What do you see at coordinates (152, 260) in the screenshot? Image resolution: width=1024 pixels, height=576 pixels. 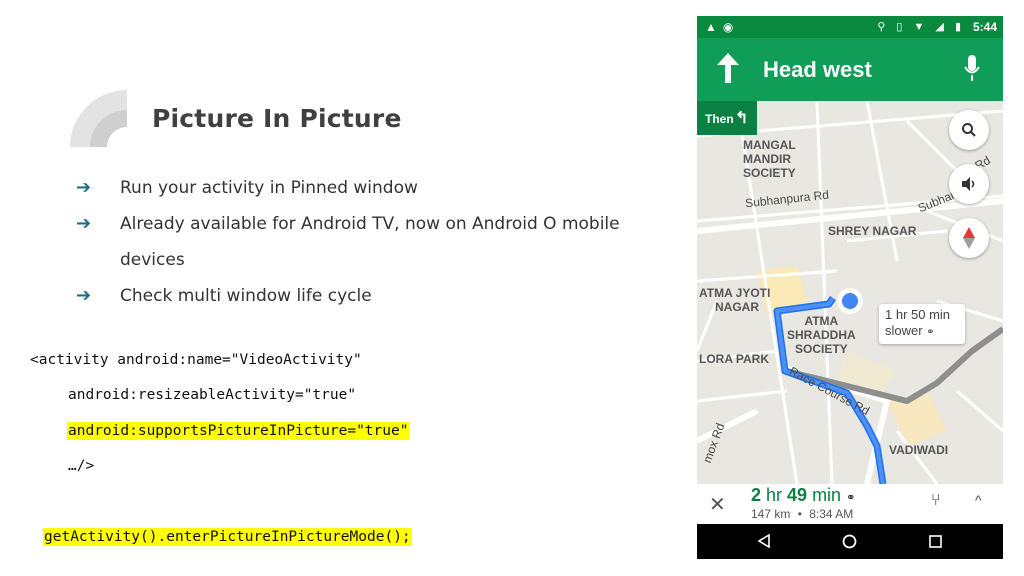 I see `bullet-text: devices` at bounding box center [152, 260].